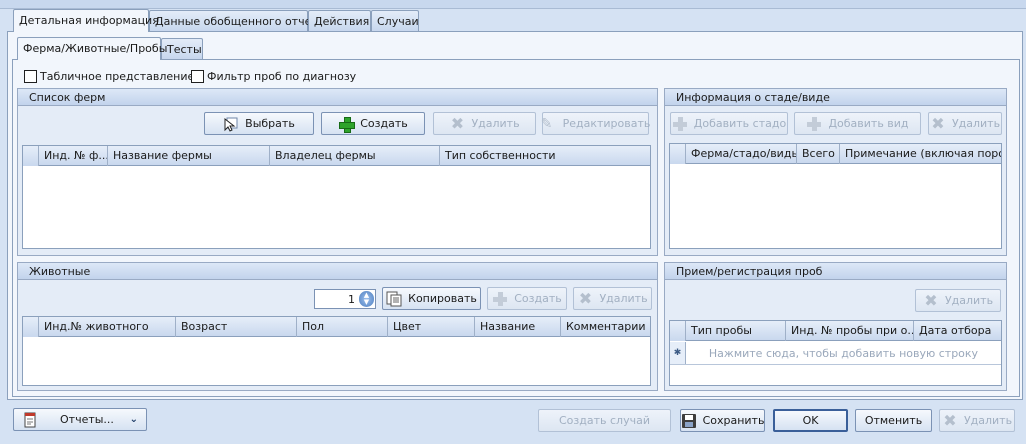 The image size is (1026, 444). I want to click on tab-label: Случаи, so click(398, 21).